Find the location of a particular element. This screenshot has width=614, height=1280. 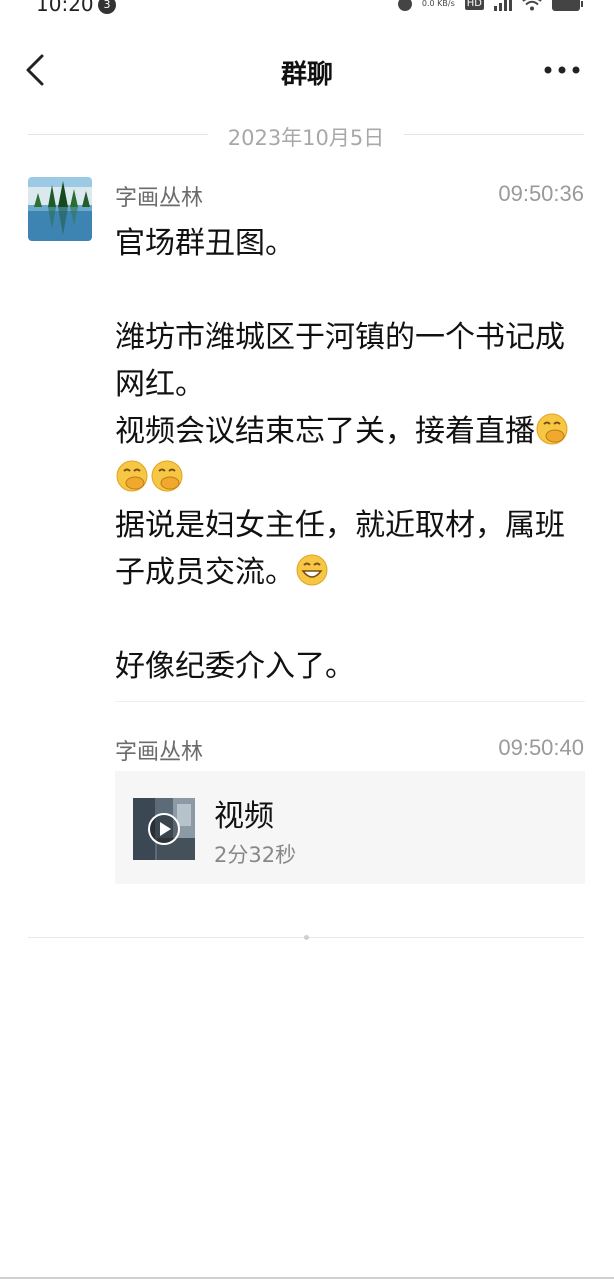

app-indicator-icon is located at coordinates (404, 5).